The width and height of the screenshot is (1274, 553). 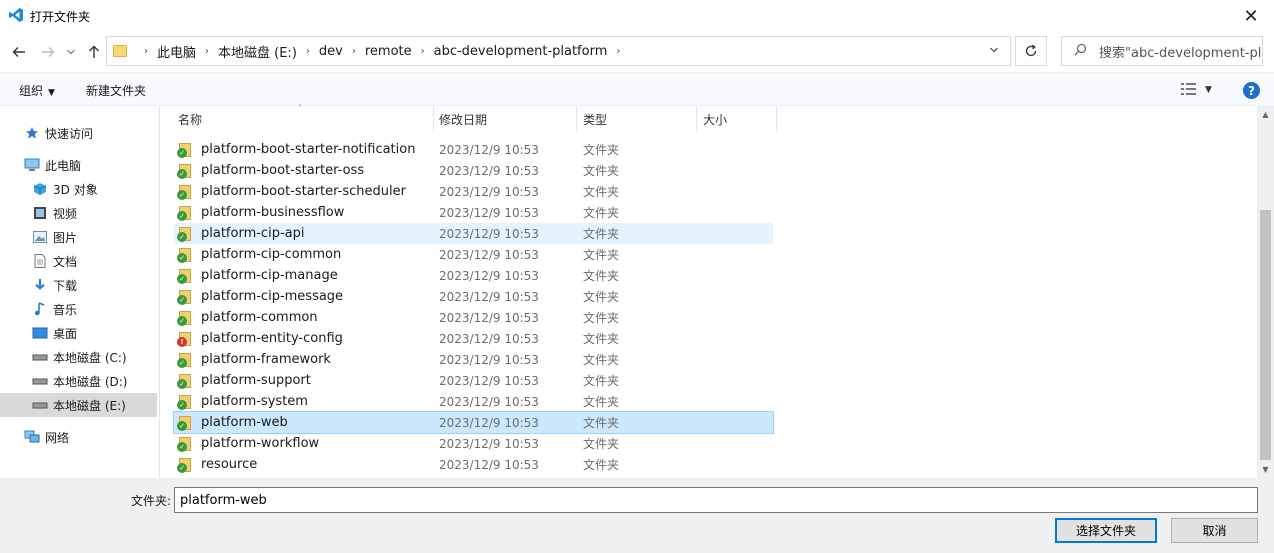 I want to click on nav-item: 本地磁盘 (D:), so click(x=78, y=381).